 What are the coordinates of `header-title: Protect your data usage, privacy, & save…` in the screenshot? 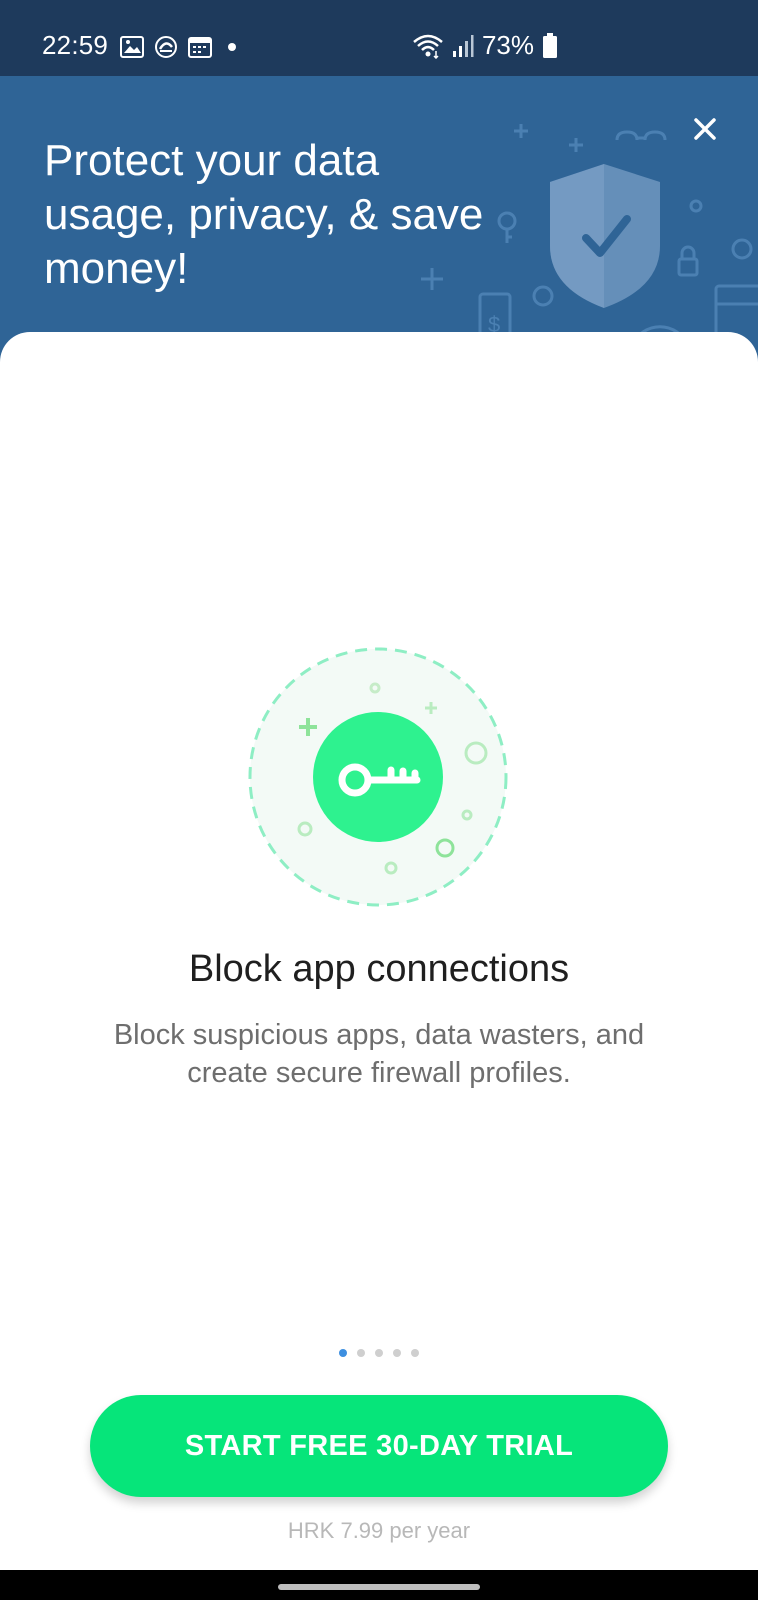 It's located at (264, 214).